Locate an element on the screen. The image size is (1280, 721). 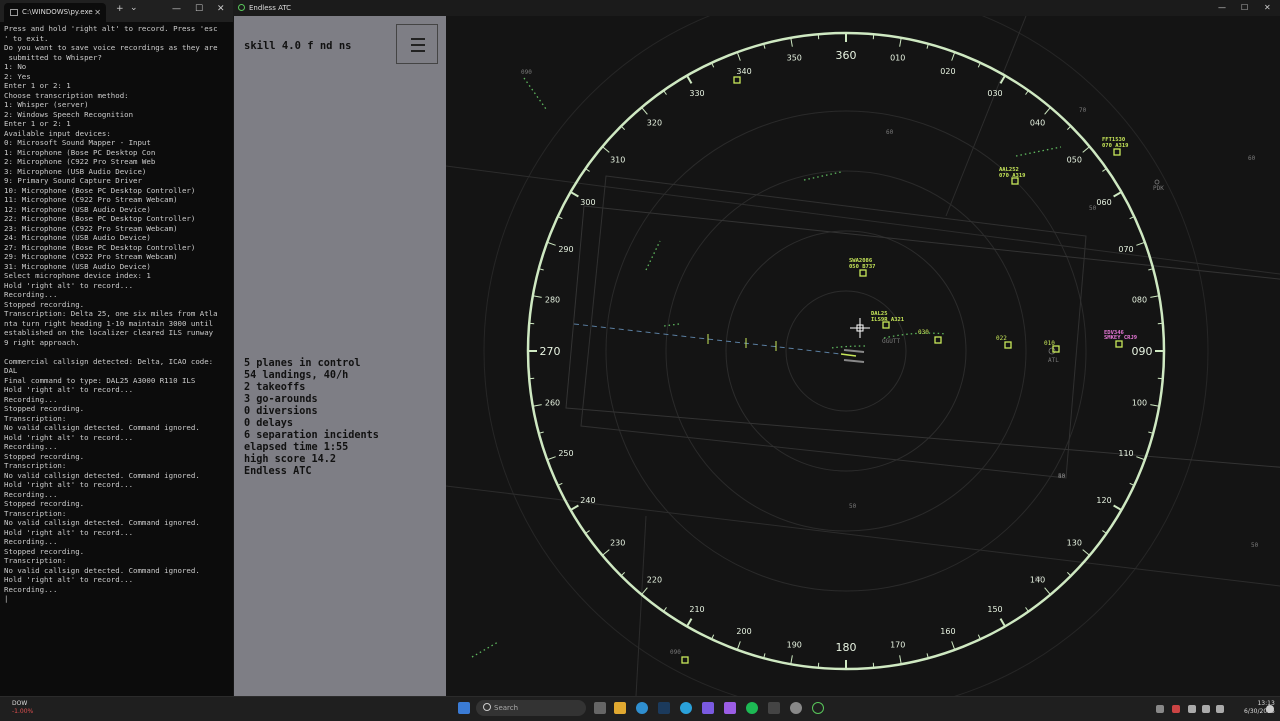
discord-icon is located at coordinates (708, 708).